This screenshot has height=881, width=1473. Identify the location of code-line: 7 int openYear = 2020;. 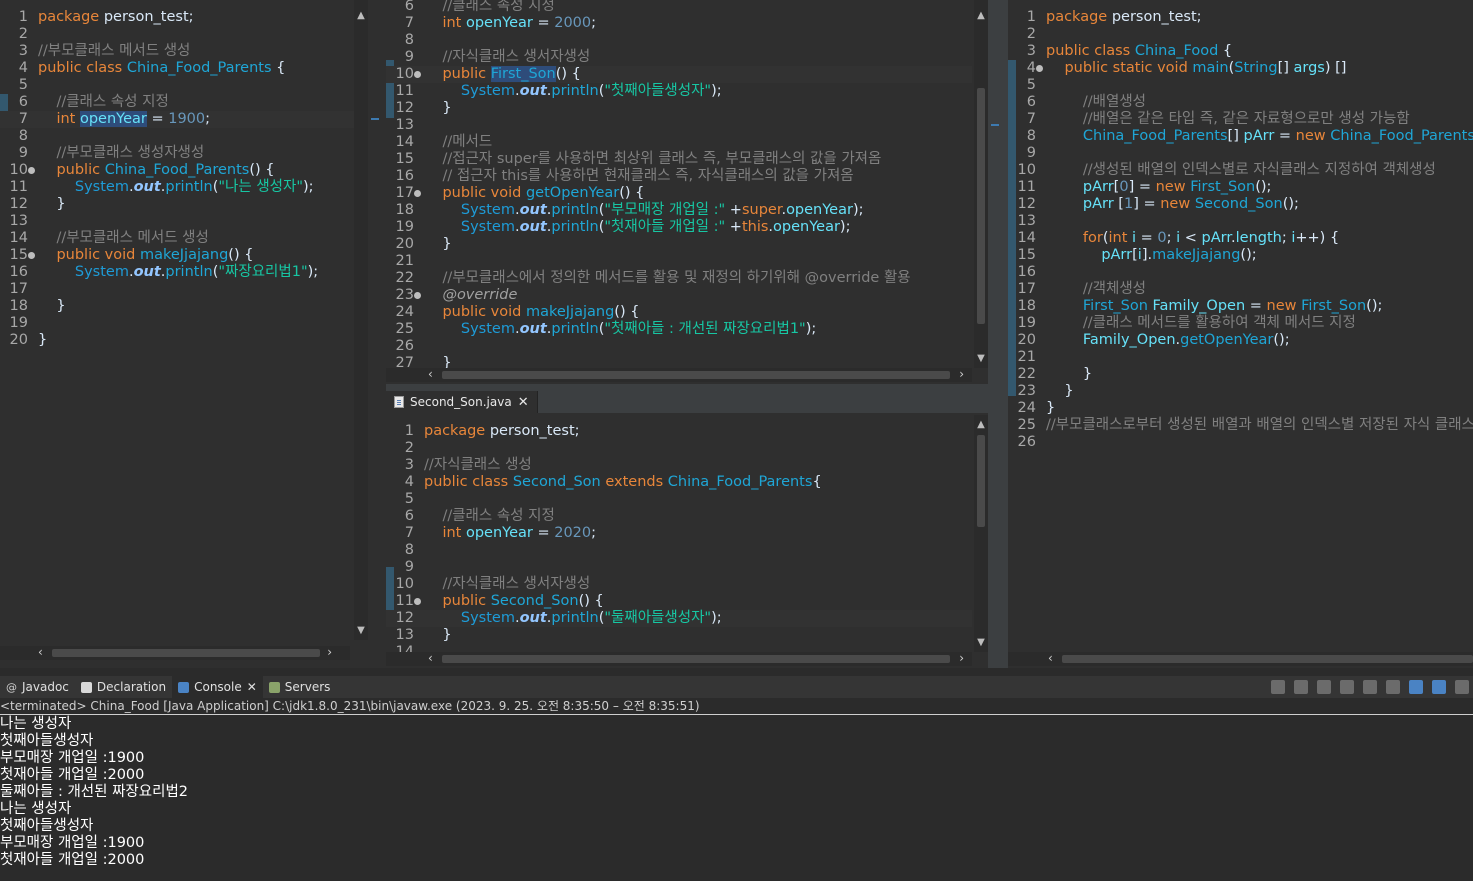
(679, 533).